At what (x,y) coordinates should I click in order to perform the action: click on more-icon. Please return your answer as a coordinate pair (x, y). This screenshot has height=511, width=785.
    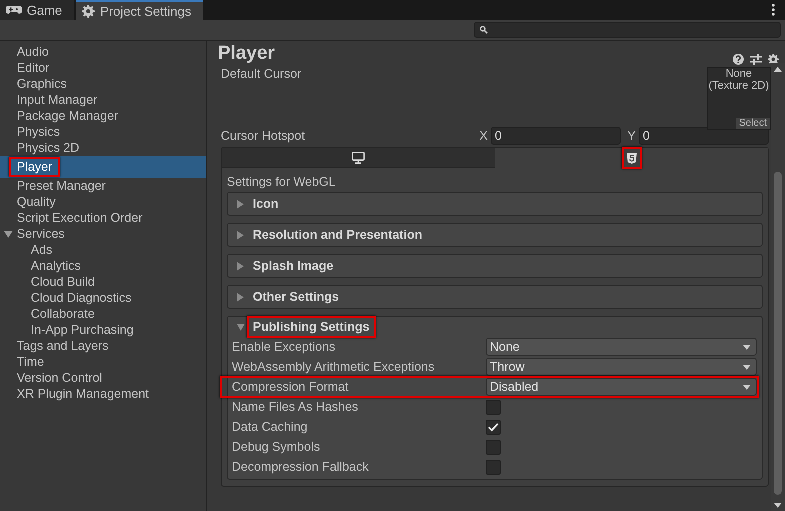
    Looking at the image, I should click on (773, 10).